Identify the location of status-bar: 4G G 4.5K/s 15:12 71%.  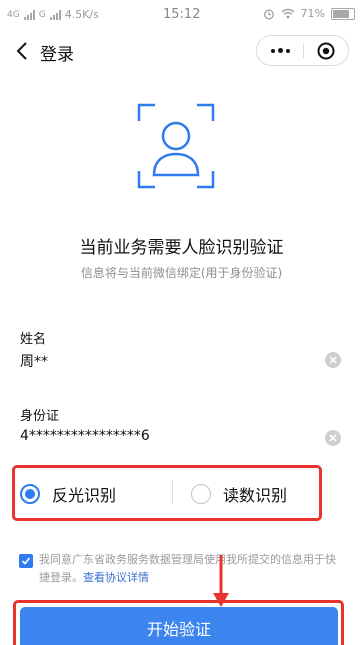
(181, 15).